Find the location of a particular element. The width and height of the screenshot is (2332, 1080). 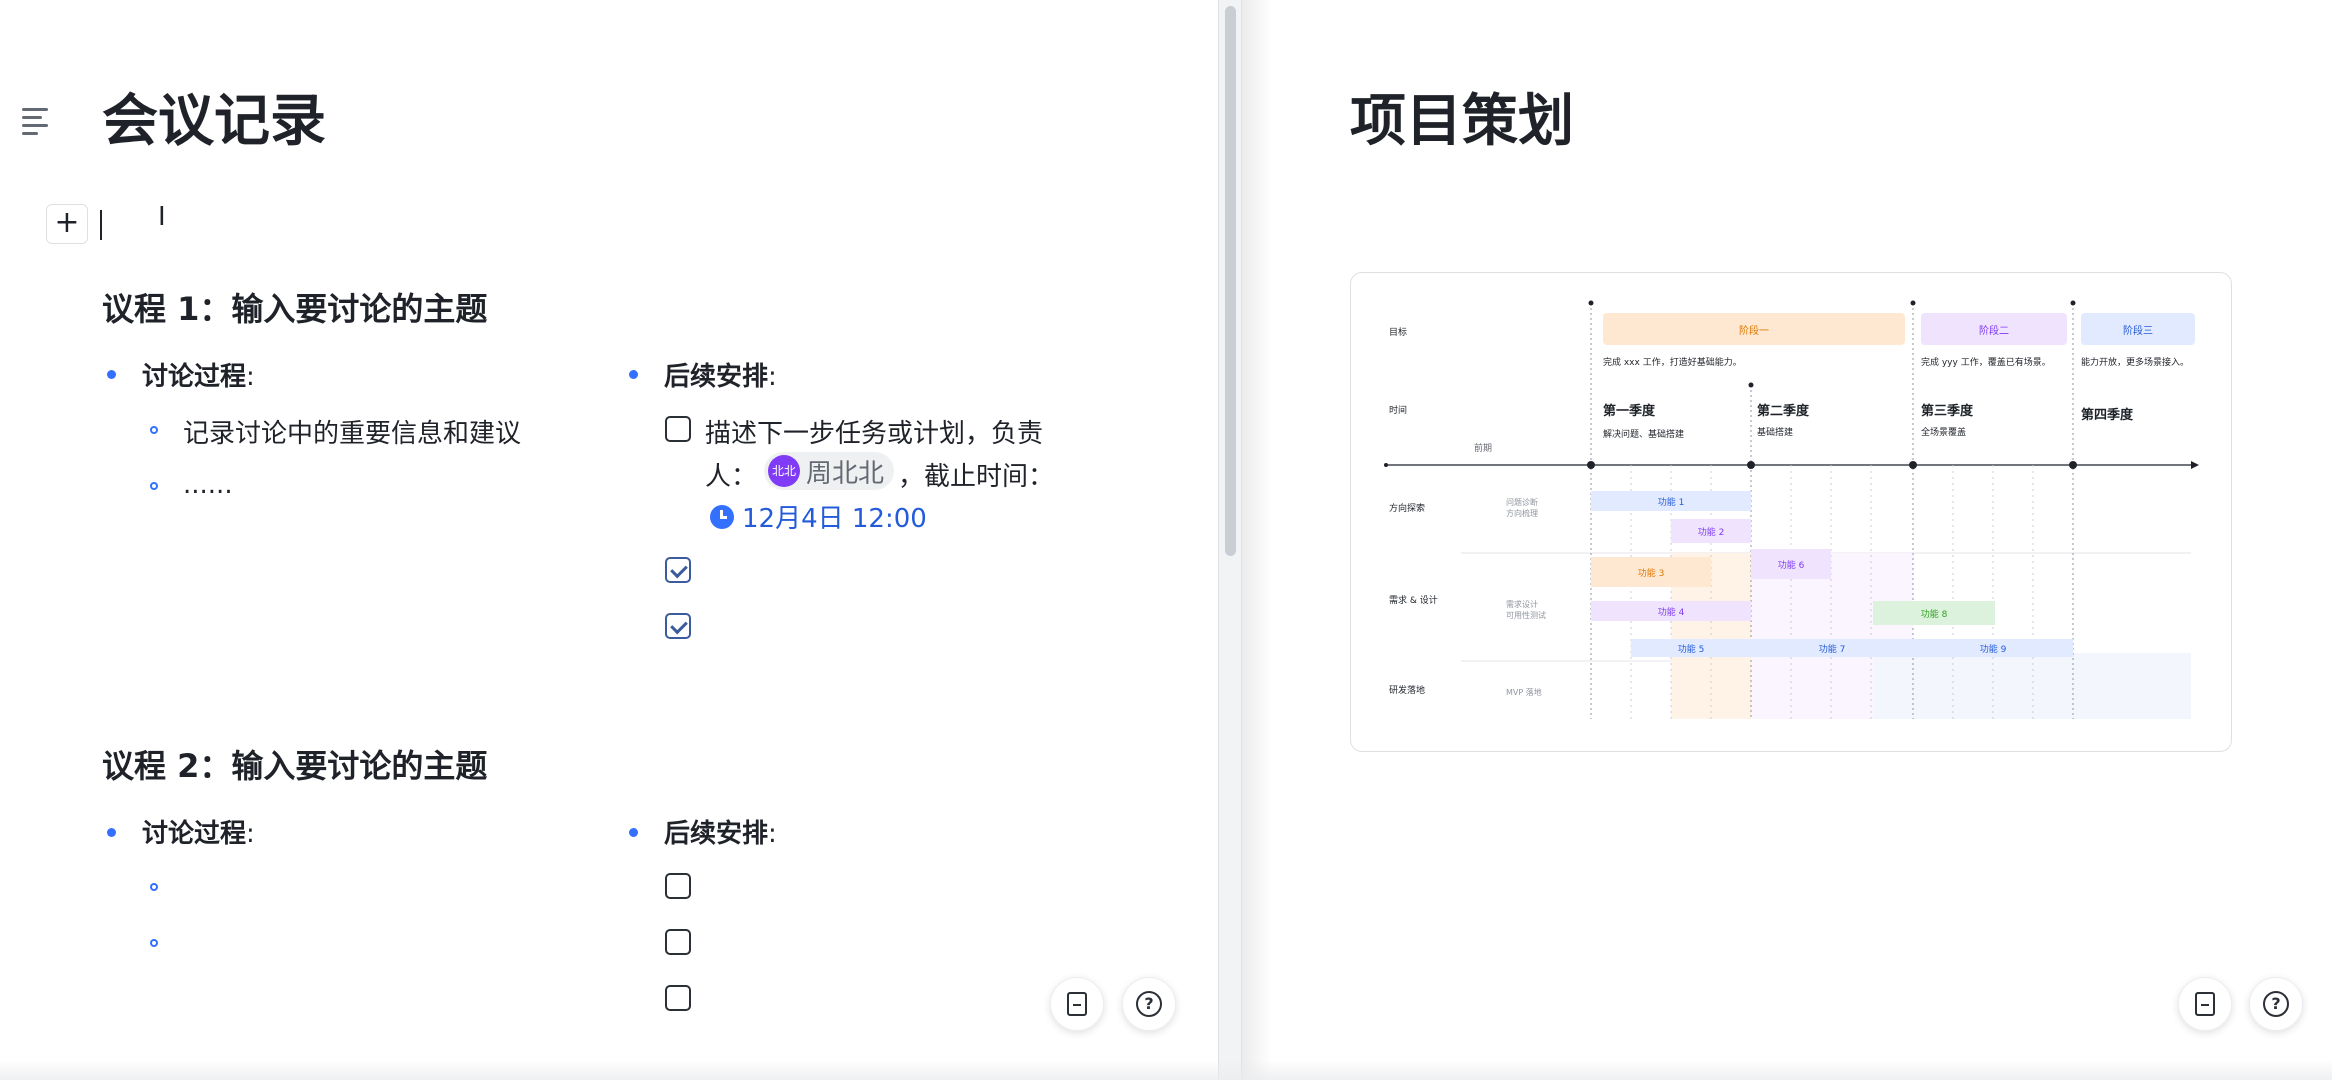

row-label: 研发落地 is located at coordinates (1407, 690).